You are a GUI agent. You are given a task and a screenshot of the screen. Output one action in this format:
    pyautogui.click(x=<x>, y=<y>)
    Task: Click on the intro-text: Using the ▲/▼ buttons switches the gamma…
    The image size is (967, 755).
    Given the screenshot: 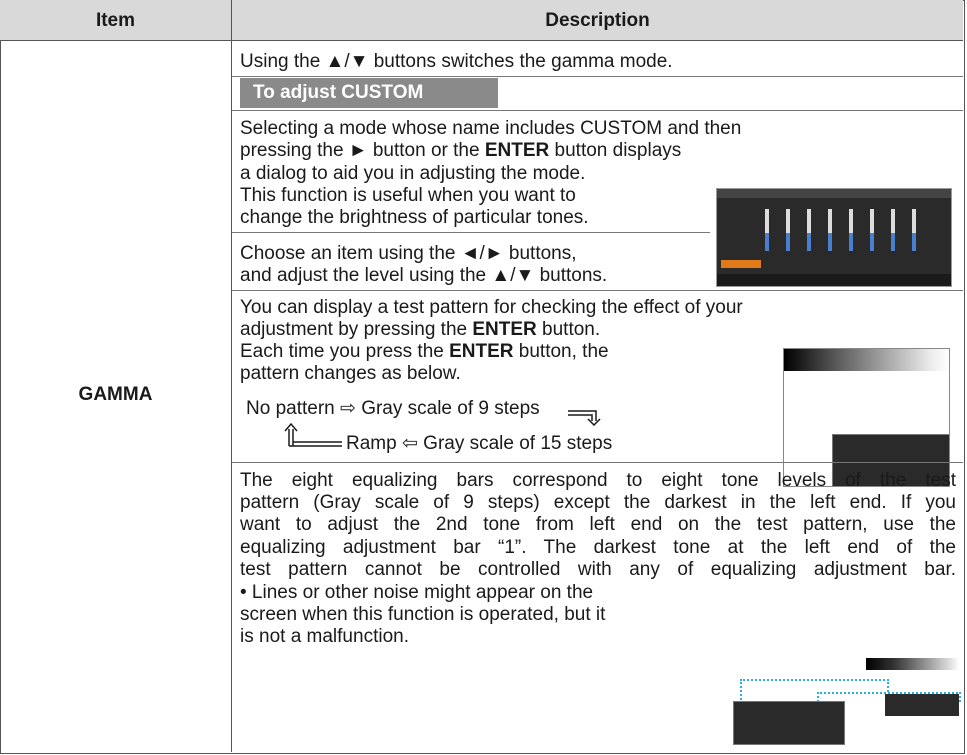 What is the action you would take?
    pyautogui.click(x=456, y=61)
    